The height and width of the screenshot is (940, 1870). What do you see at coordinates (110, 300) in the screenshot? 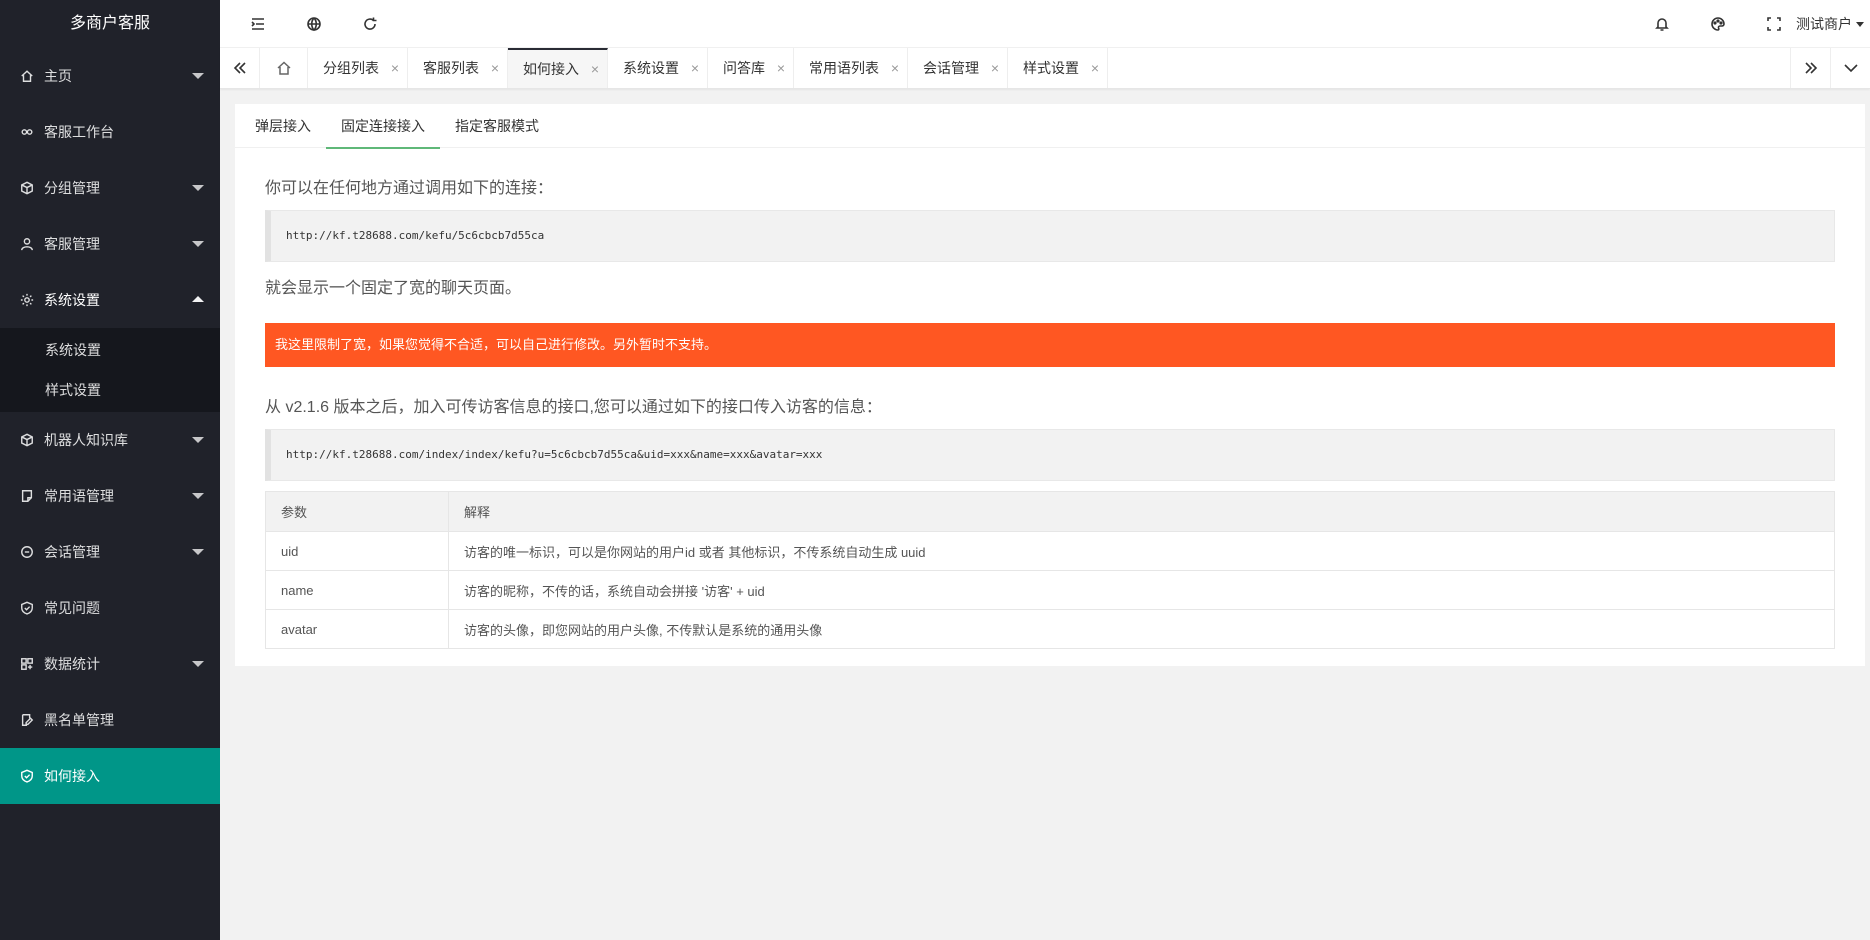
I see `sidebar-item-system-settings: 系统设置` at bounding box center [110, 300].